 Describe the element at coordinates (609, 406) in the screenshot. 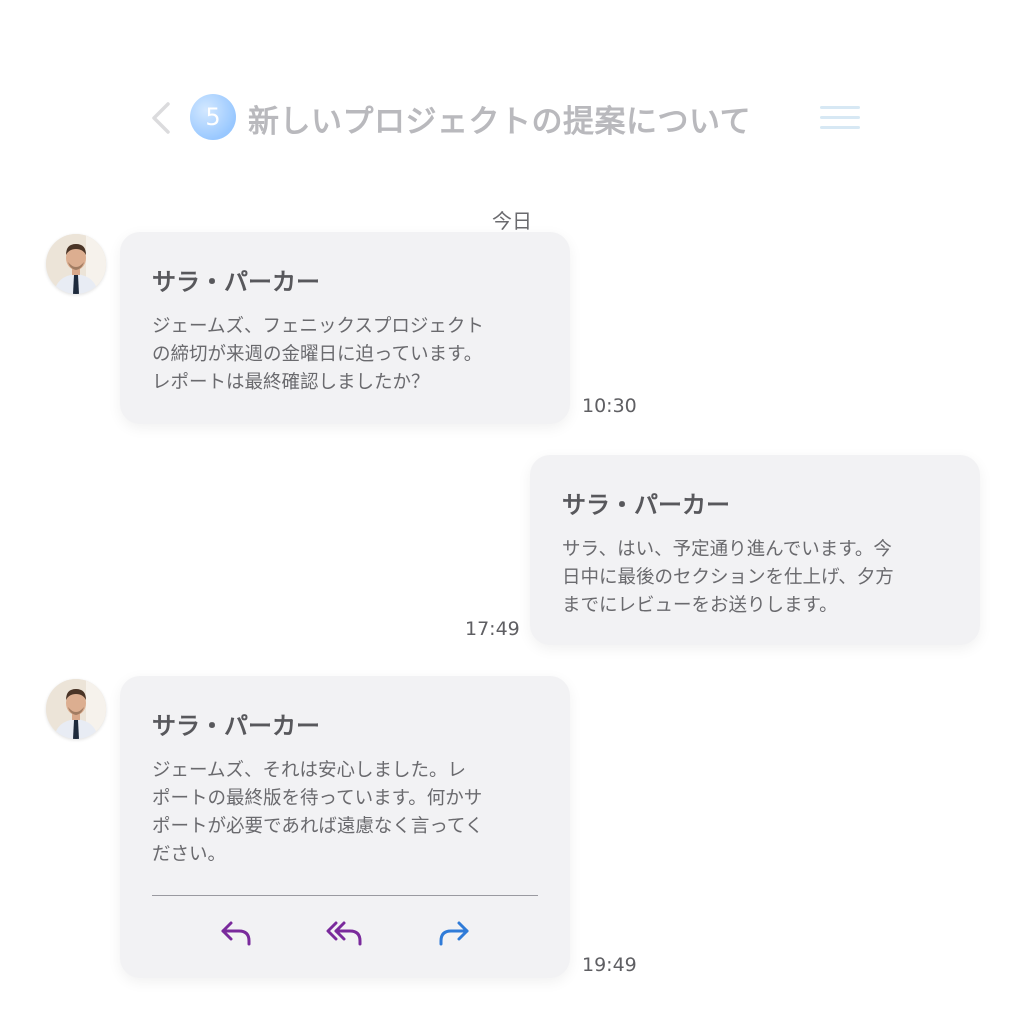

I see `message-timestamp: 10:30` at that location.